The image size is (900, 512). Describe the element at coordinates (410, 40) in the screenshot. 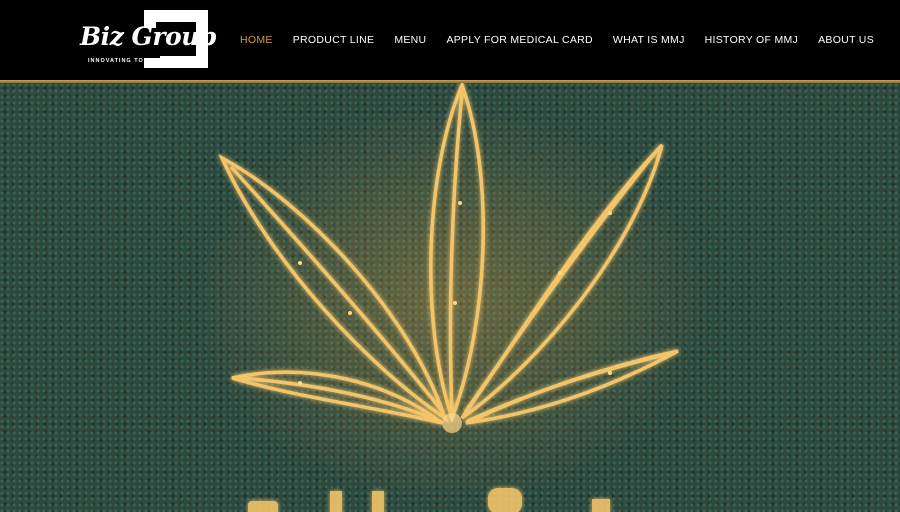

I see `nav-menu: MENU` at that location.